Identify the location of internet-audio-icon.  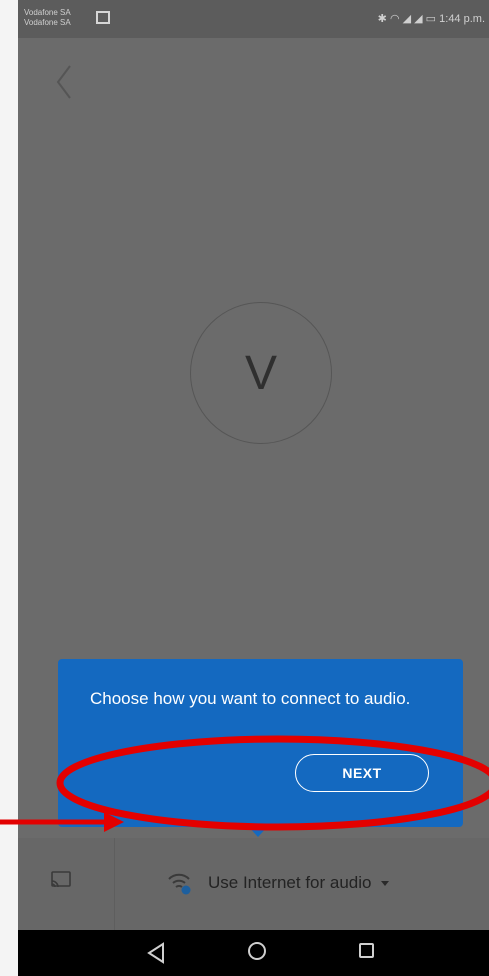
(179, 884).